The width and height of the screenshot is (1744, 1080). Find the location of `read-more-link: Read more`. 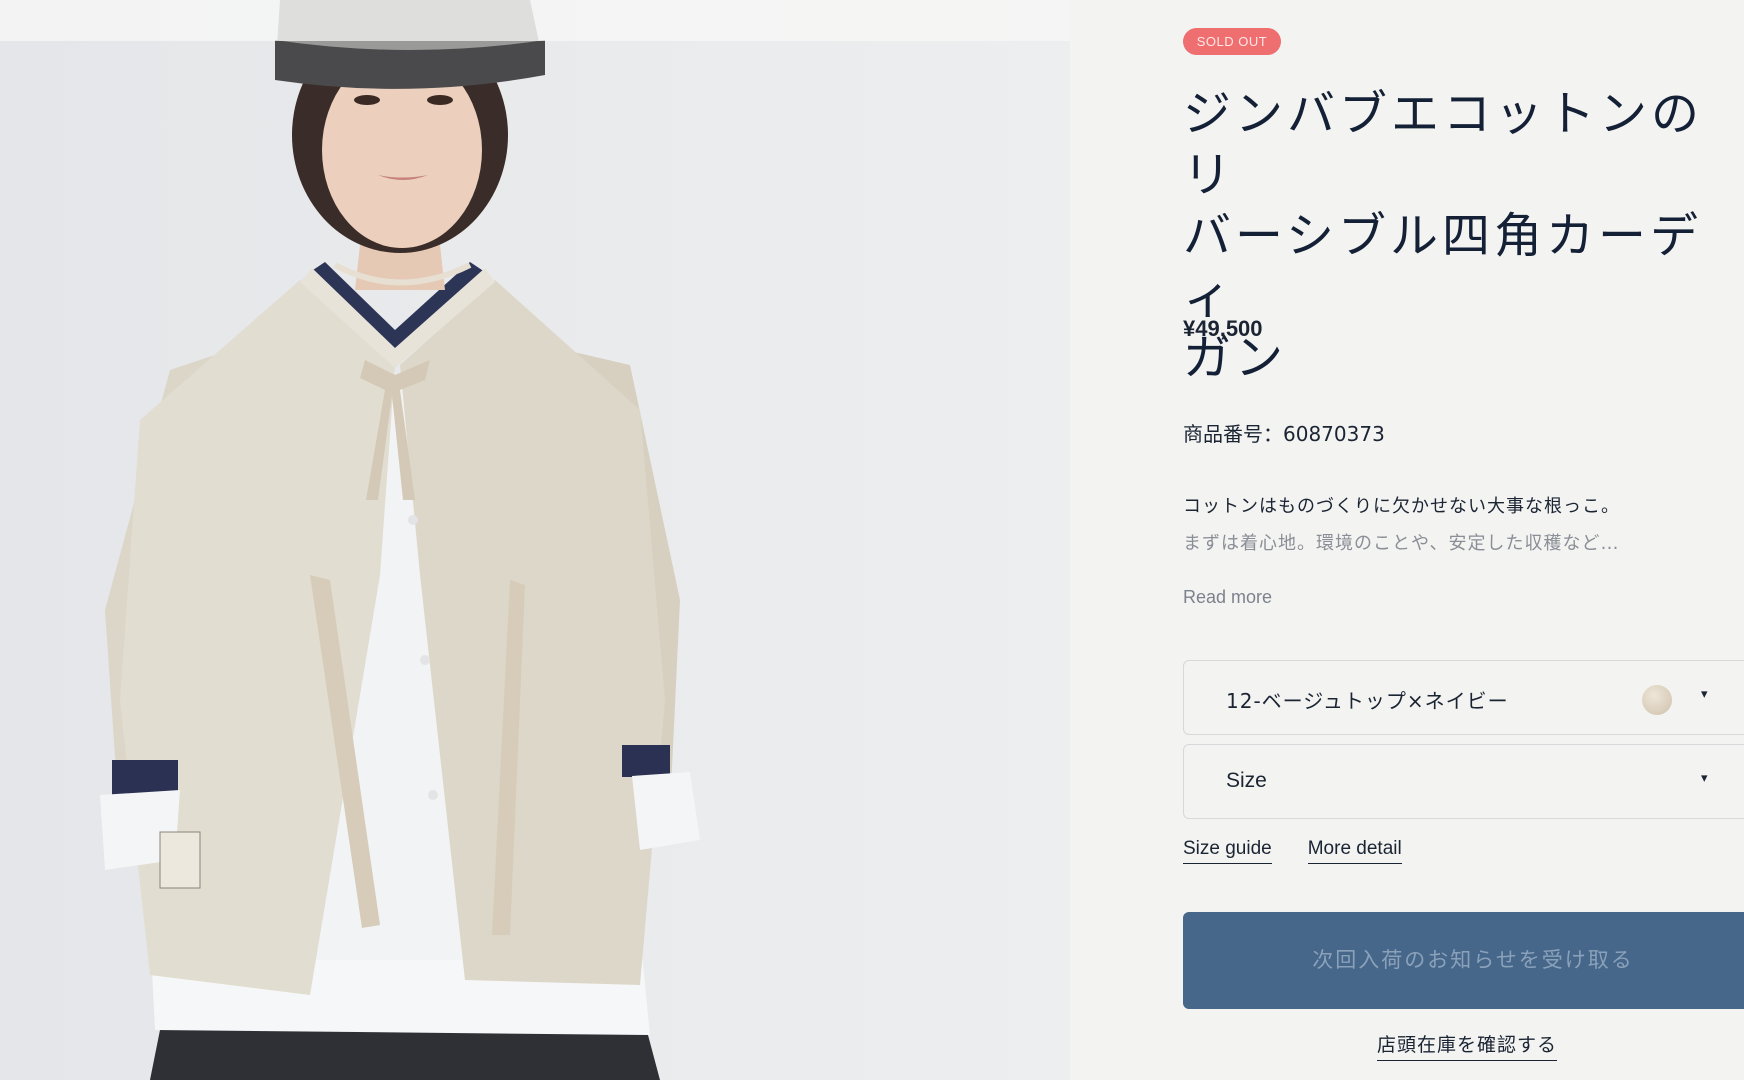

read-more-link: Read more is located at coordinates (1227, 597).